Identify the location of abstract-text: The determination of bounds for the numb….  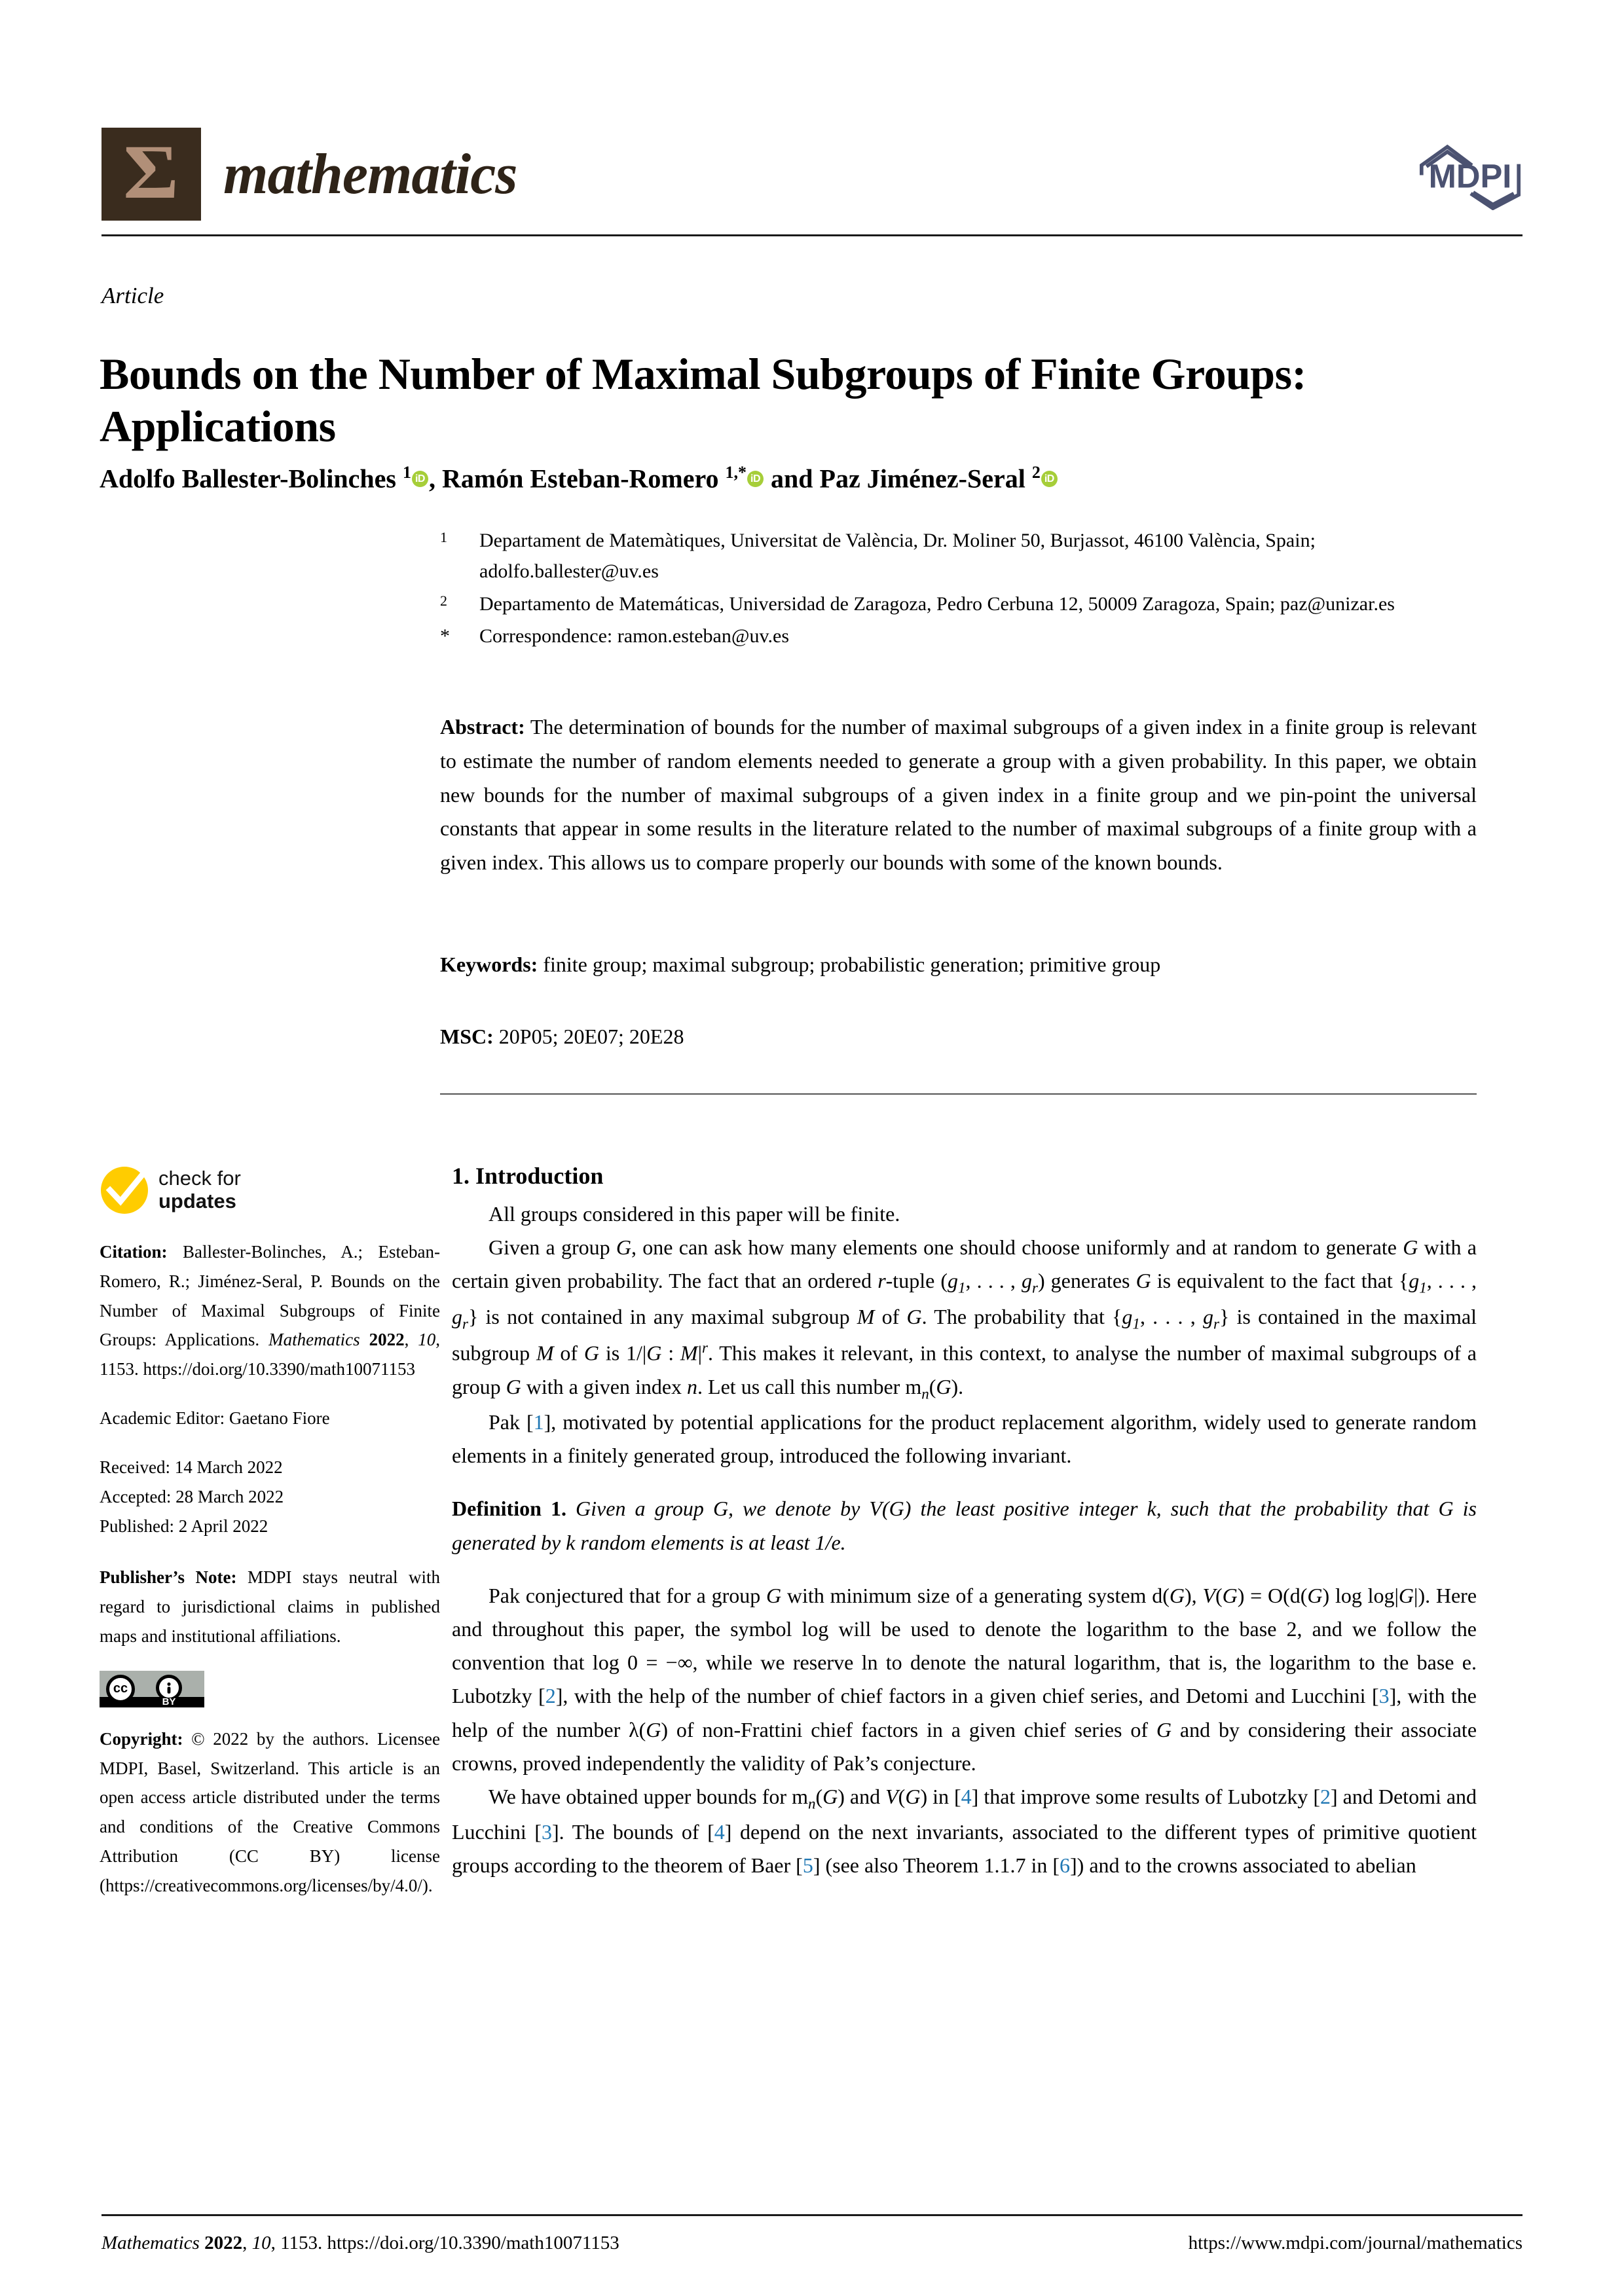
(958, 795).